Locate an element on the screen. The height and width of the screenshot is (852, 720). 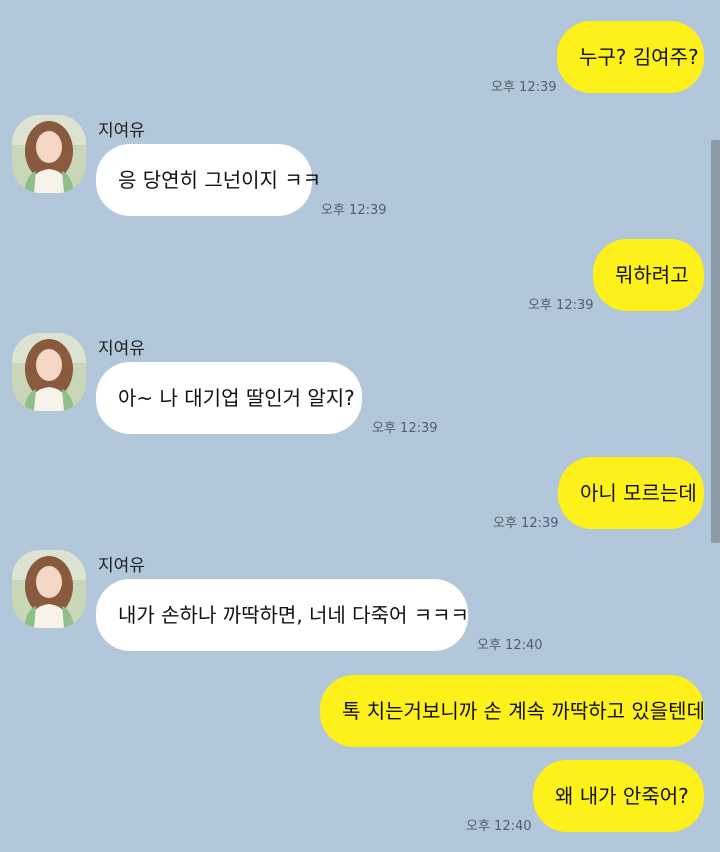
my-message-bubble: 뭐하려고 is located at coordinates (648, 275).